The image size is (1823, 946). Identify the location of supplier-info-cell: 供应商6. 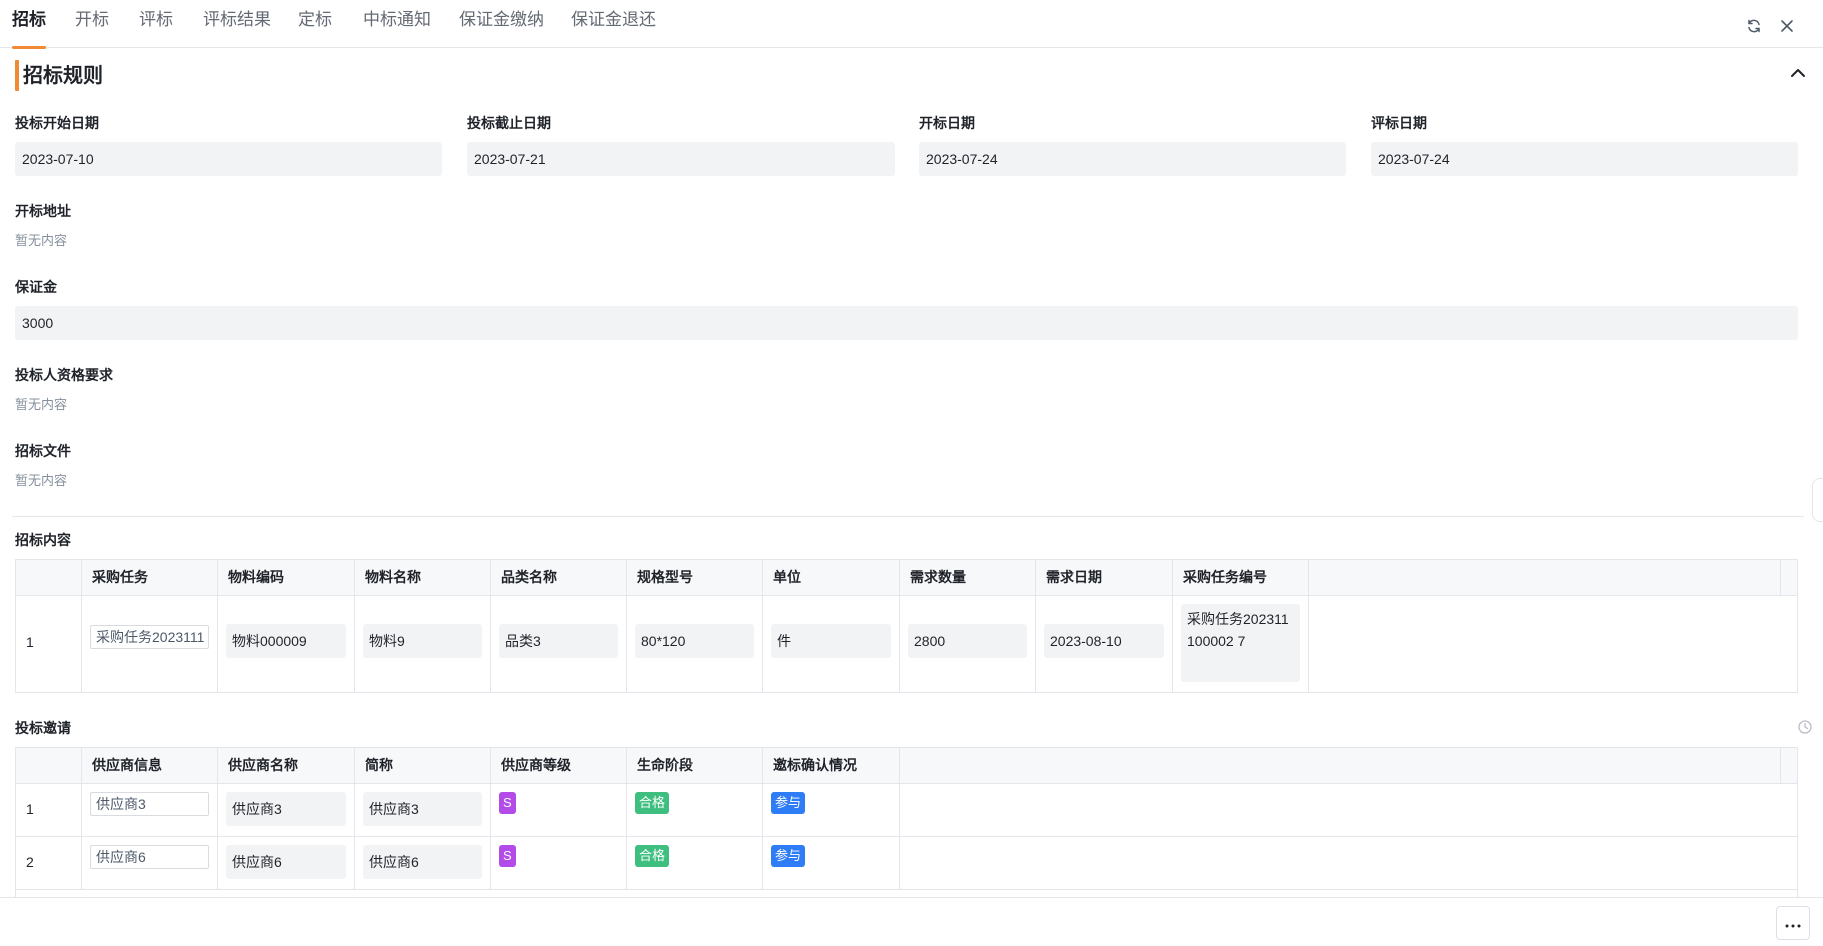
(150, 863).